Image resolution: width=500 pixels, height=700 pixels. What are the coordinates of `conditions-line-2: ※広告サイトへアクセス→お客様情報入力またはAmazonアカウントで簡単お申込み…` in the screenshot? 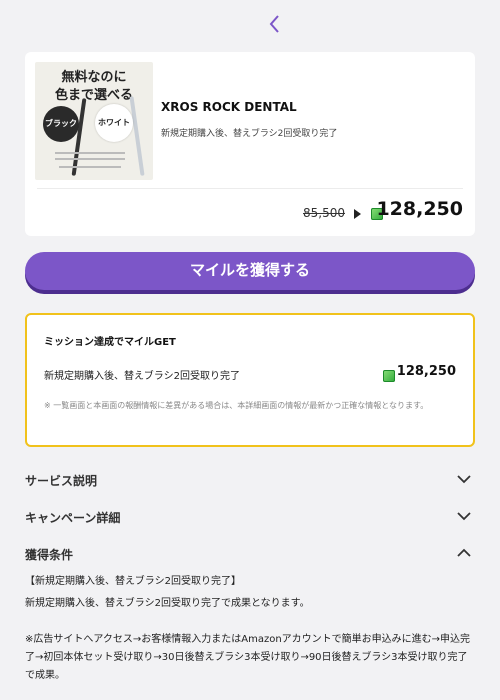 It's located at (248, 657).